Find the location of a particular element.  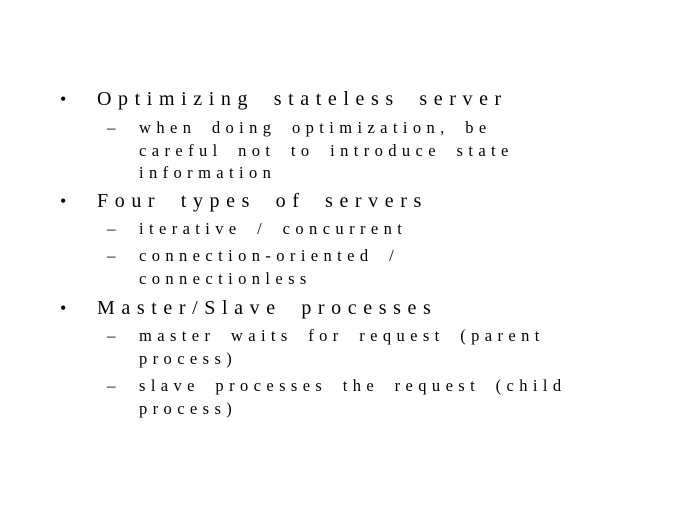

subitem-text: iterative / concurrent is located at coordinates (399, 229).